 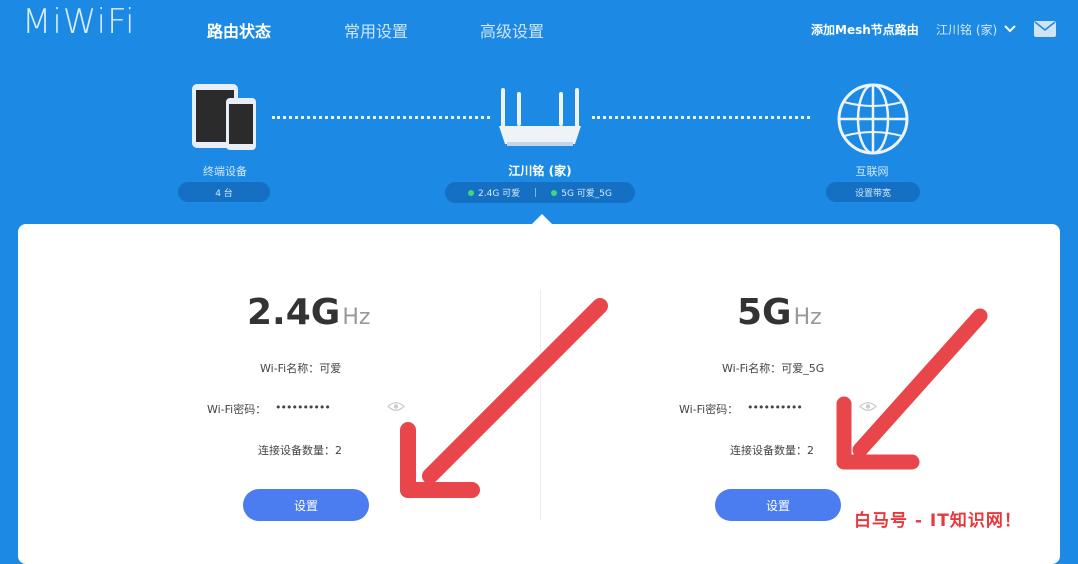 What do you see at coordinates (494, 192) in the screenshot?
I see `band-24-status: 2.4G 可爱` at bounding box center [494, 192].